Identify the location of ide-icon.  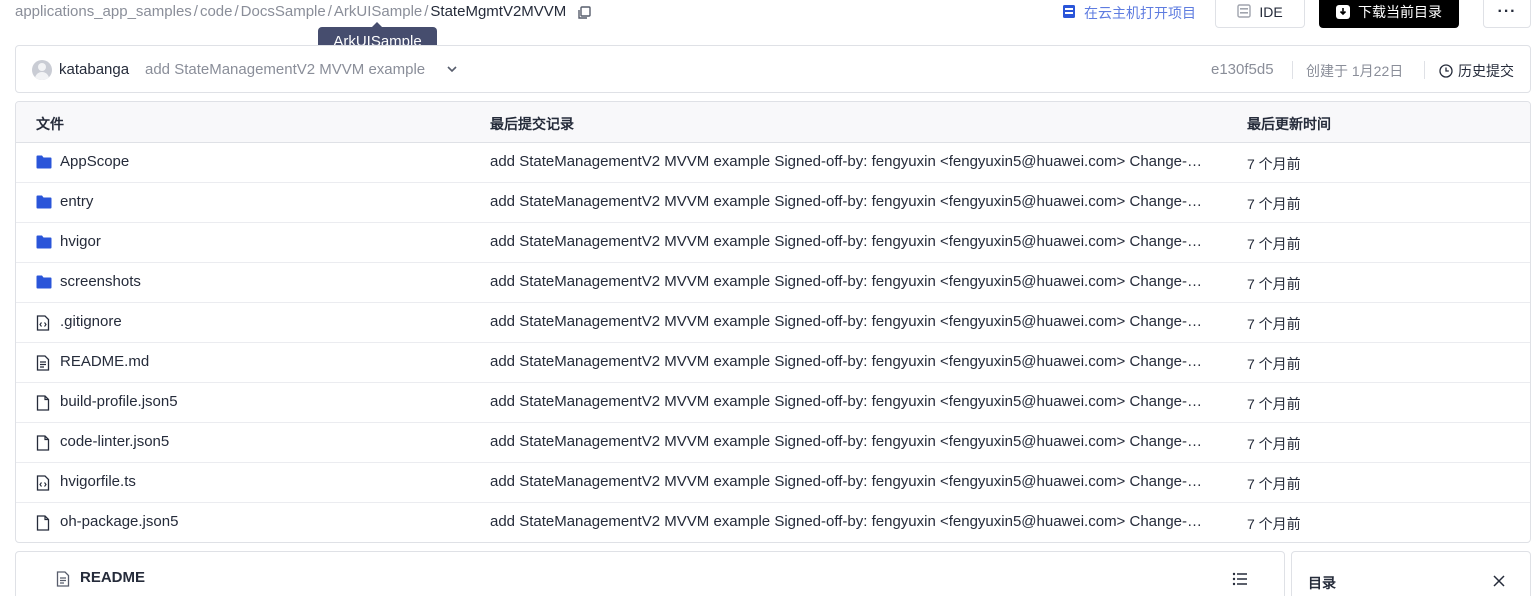
(1248, 12).